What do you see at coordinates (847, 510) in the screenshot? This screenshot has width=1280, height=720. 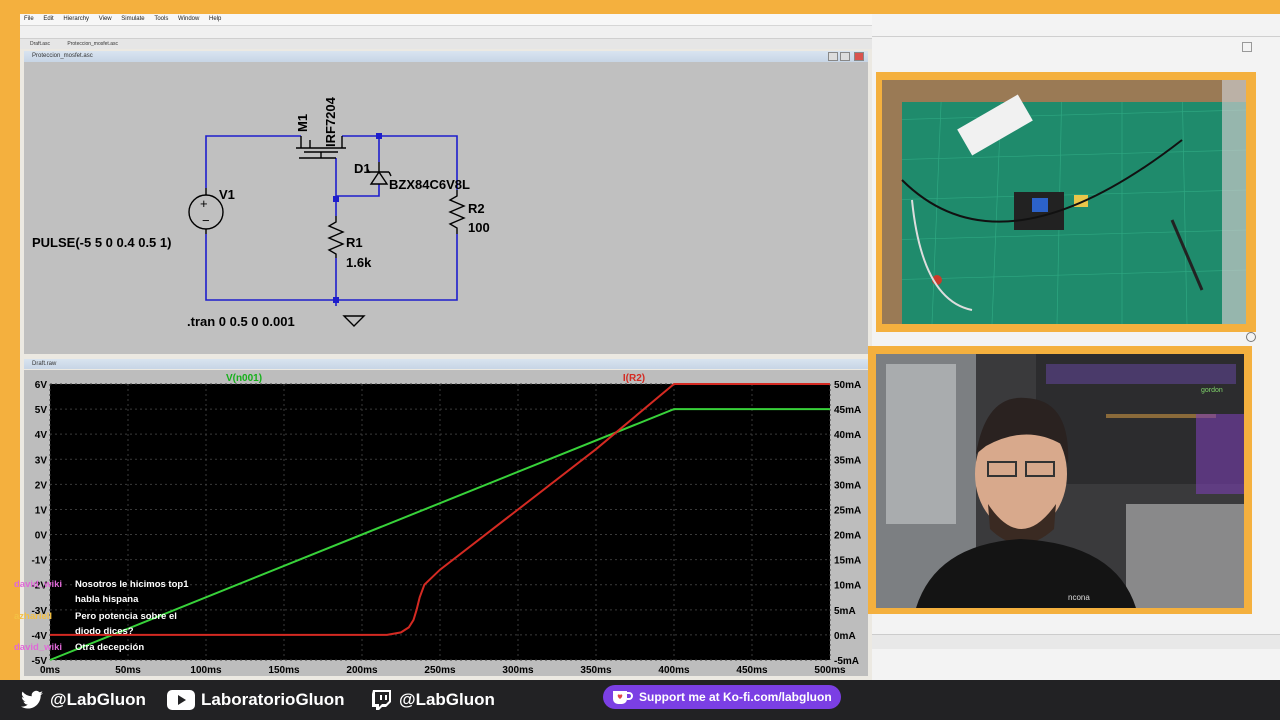 I see `y-right-tick-label: 25mA` at bounding box center [847, 510].